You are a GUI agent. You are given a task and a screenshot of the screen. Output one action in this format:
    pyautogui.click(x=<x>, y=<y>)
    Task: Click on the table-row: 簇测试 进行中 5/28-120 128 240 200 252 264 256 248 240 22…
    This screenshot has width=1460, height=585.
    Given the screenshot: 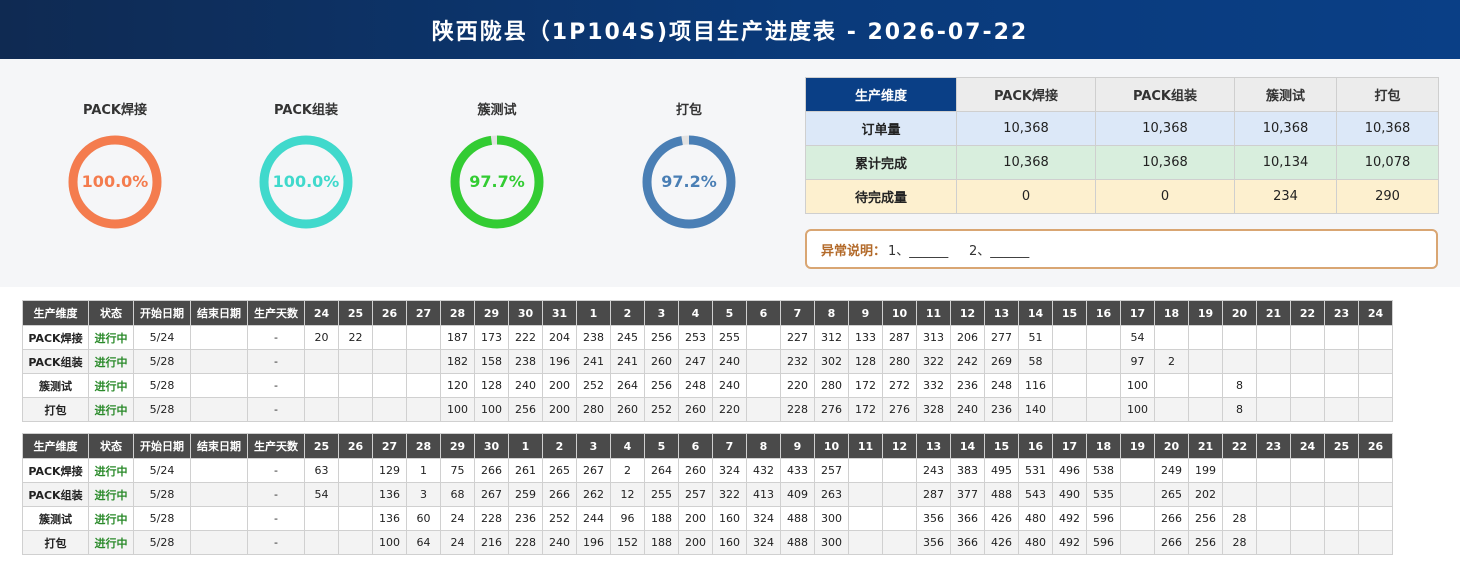 What is the action you would take?
    pyautogui.click(x=707, y=385)
    